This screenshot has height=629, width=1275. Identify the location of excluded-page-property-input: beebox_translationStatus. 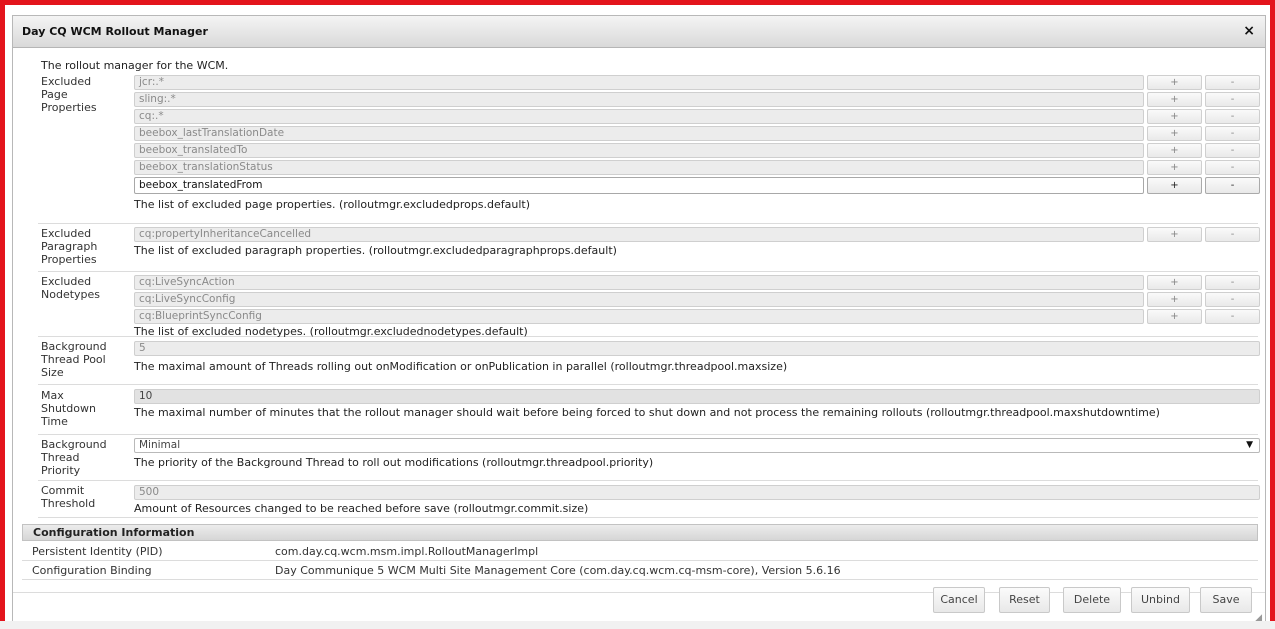
(639, 167).